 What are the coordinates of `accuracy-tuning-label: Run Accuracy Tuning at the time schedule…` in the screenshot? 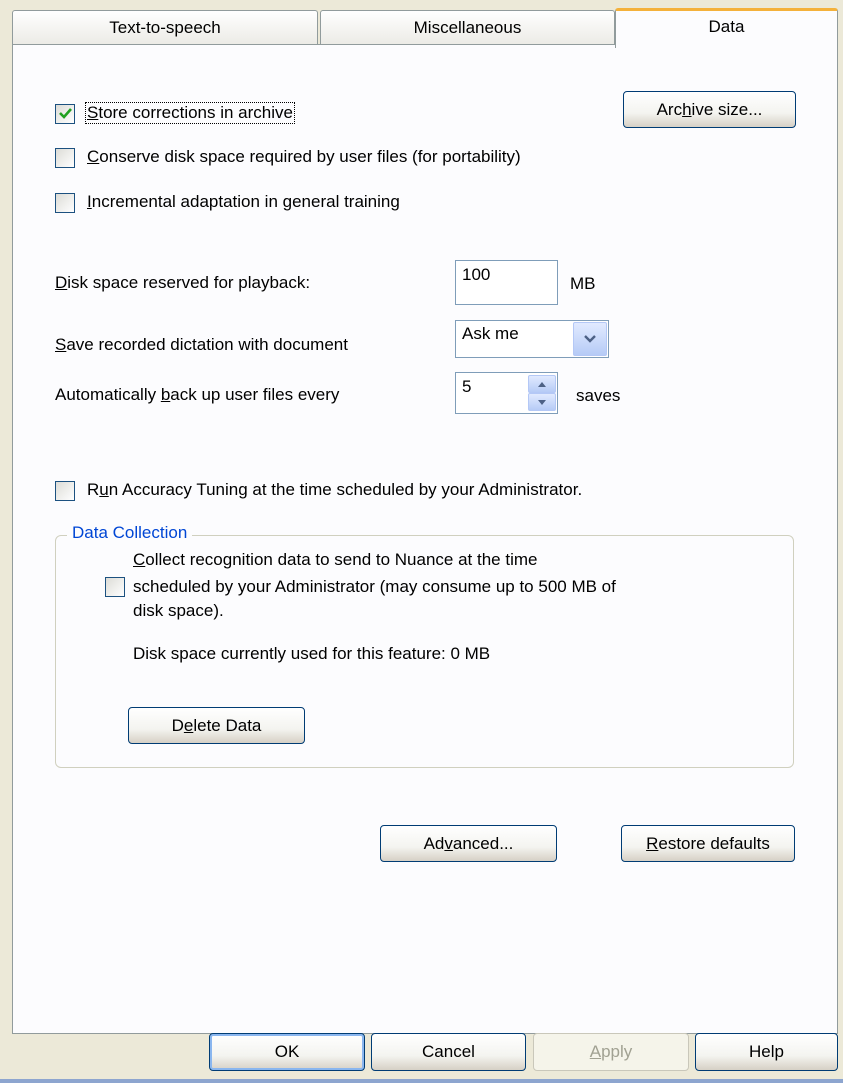 It's located at (334, 490).